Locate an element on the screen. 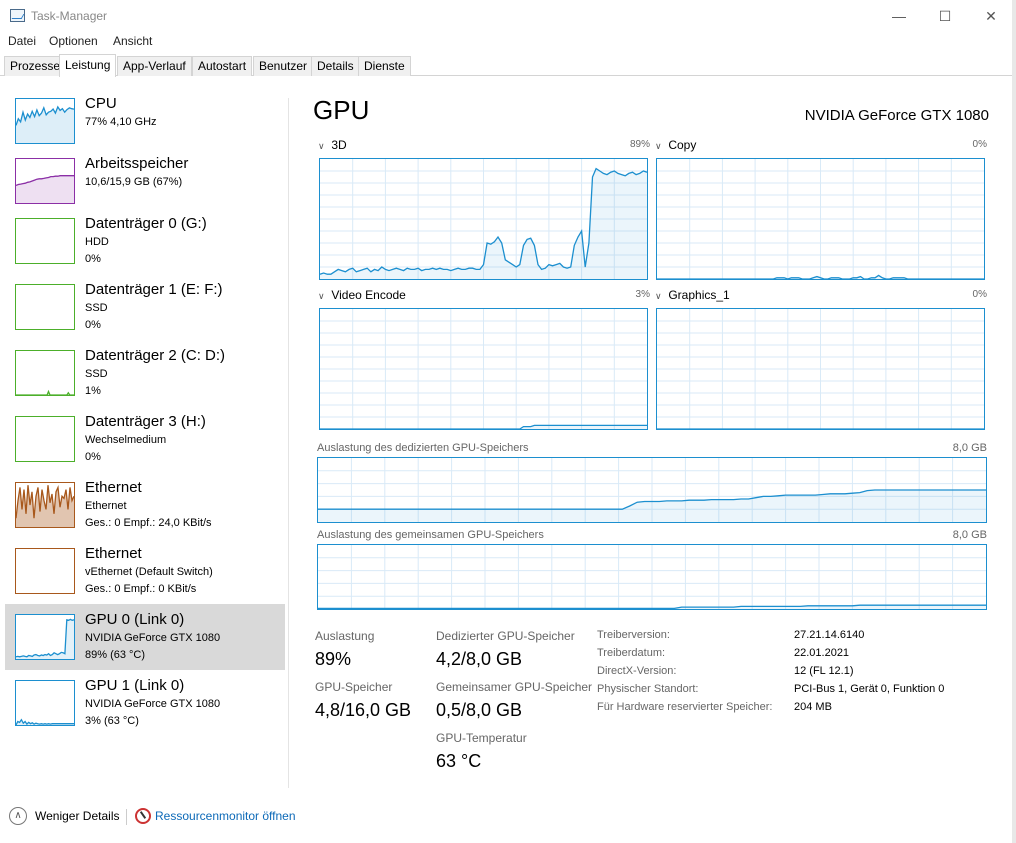 This screenshot has height=843, width=1016. close-button: ✕ is located at coordinates (991, 16).